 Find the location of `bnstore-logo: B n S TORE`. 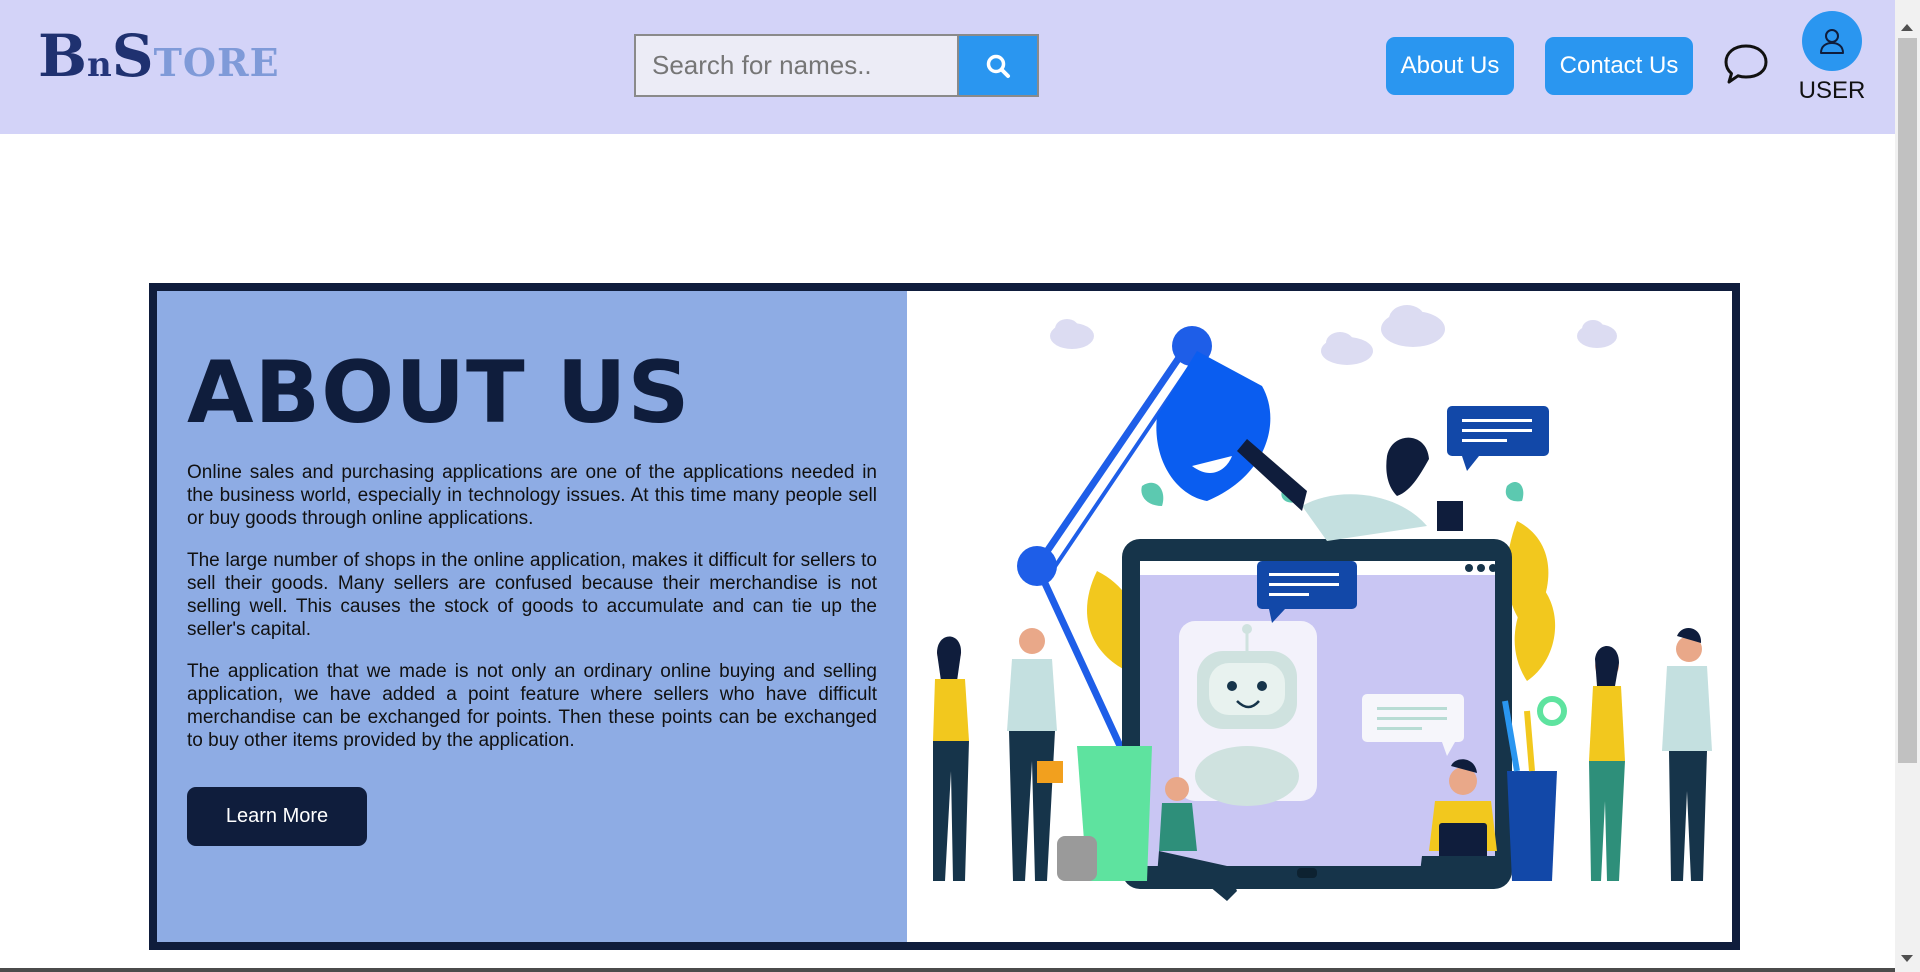

bnstore-logo: B n S TORE is located at coordinates (159, 56).